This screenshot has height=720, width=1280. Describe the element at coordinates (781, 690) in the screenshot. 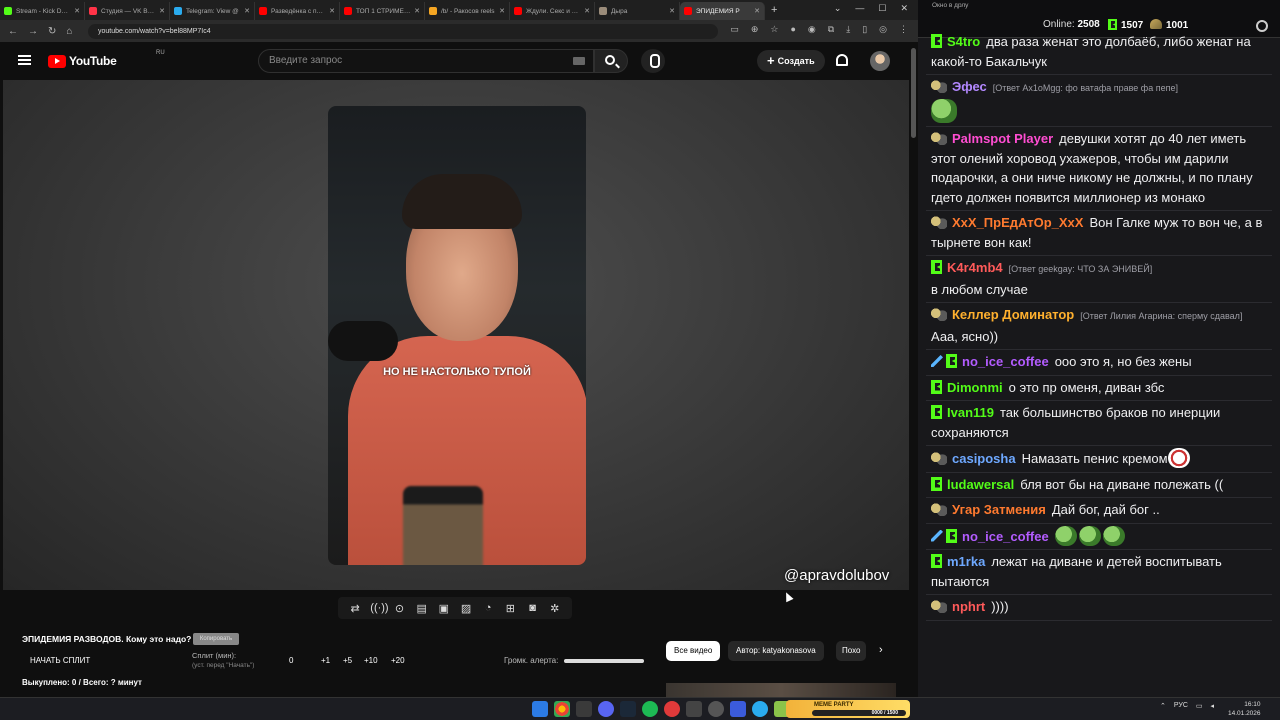

I see `recommended-thumbnail` at that location.